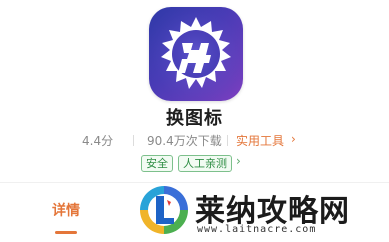 Image resolution: width=389 pixels, height=242 pixels. I want to click on app-meta-row: 4.4分 90.4万次下载 实用工具 ›, so click(194, 141).